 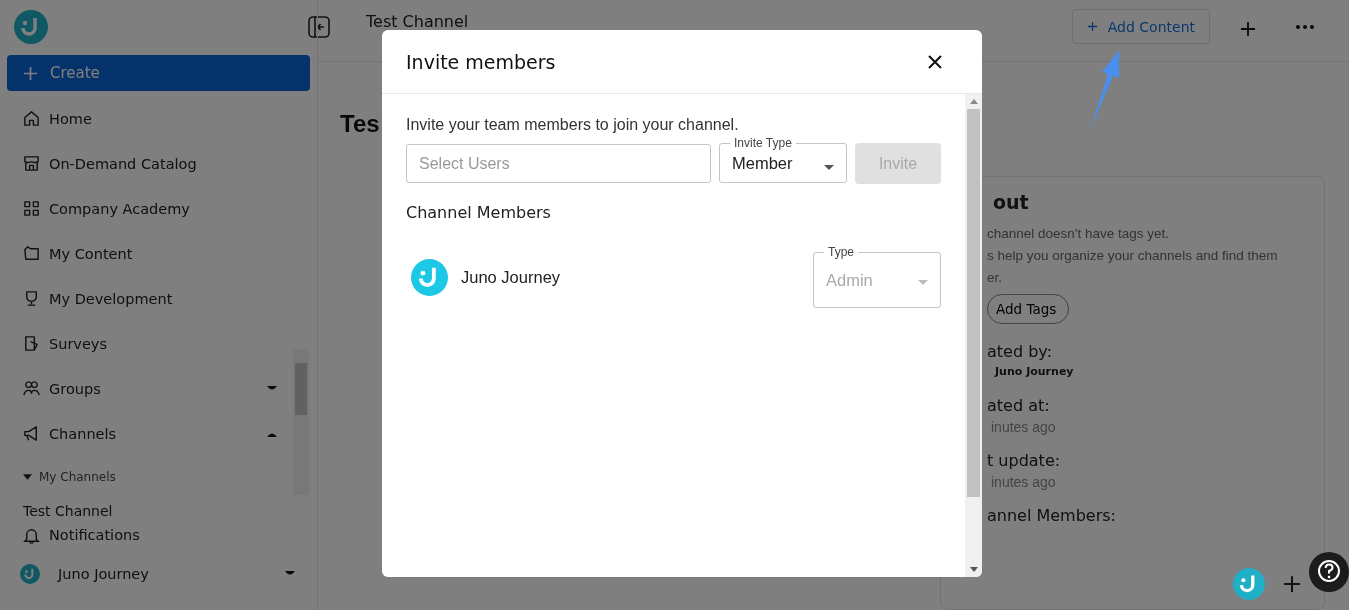 What do you see at coordinates (783, 160) in the screenshot?
I see `invite-type-select: Invite Type Member` at bounding box center [783, 160].